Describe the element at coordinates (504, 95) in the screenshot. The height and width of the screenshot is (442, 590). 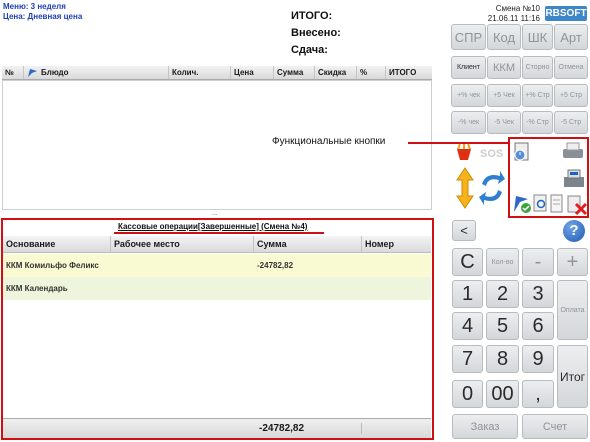
I see `plus-five-check-button: +5 Чек` at that location.